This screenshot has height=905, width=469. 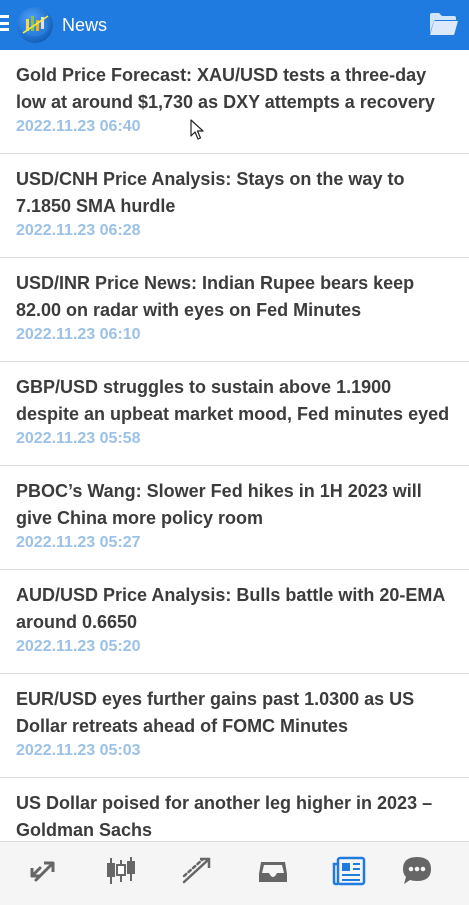 I want to click on mouse-cursor-icon, so click(x=197, y=130).